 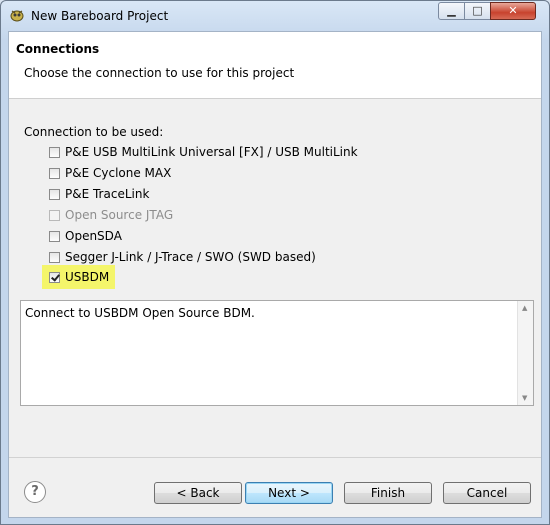 What do you see at coordinates (289, 493) in the screenshot?
I see `next-button: Next >` at bounding box center [289, 493].